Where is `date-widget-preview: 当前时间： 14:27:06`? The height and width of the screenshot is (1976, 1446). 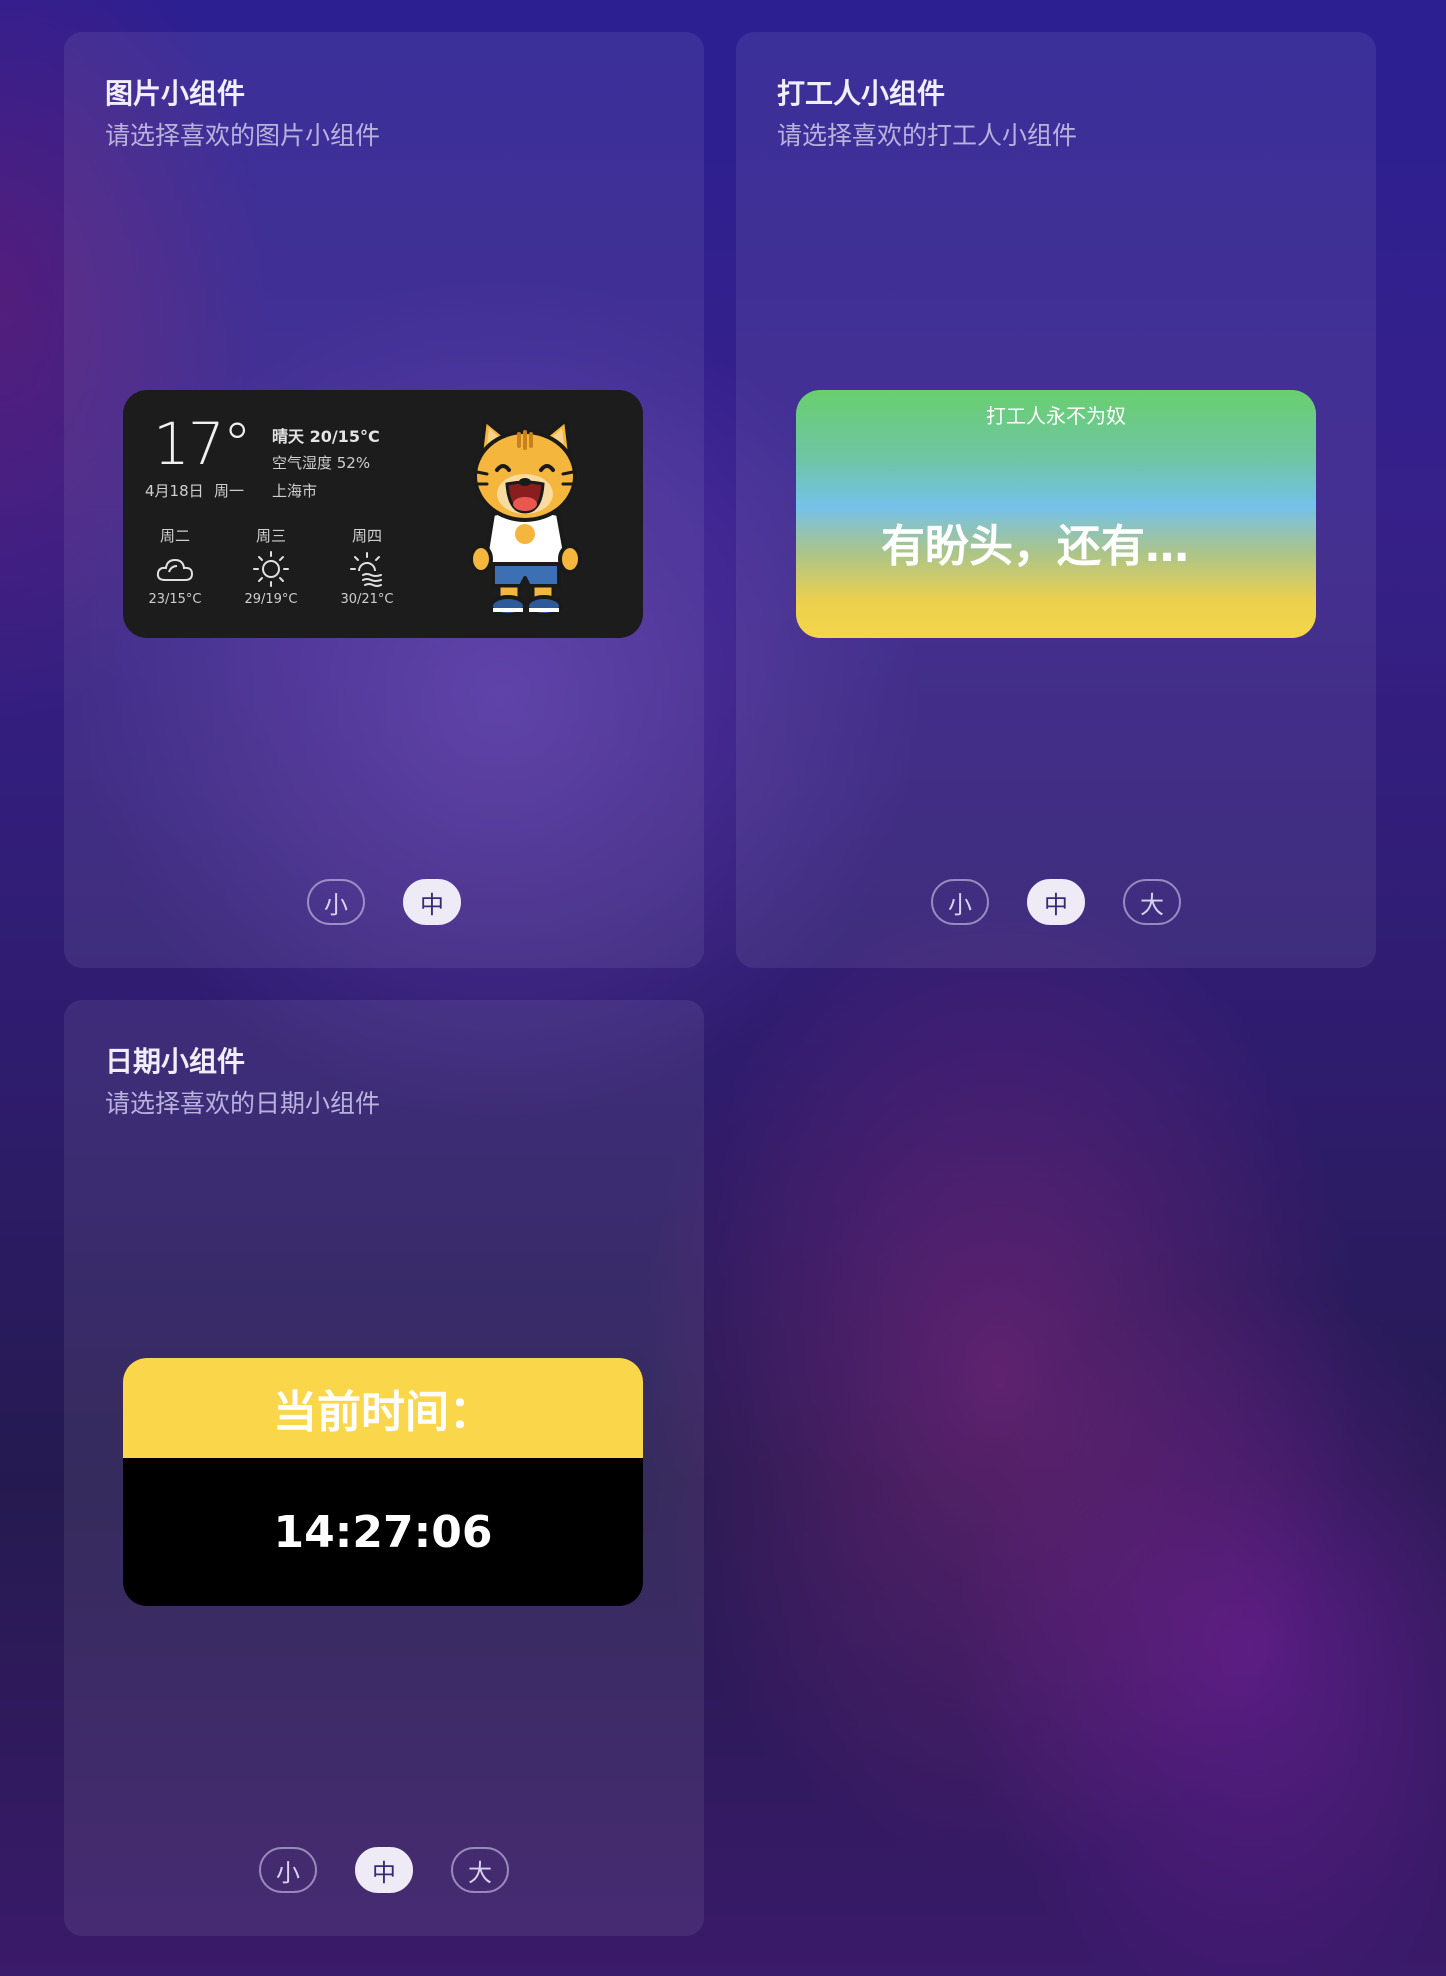
date-widget-preview: 当前时间： 14:27:06 is located at coordinates (383, 1482).